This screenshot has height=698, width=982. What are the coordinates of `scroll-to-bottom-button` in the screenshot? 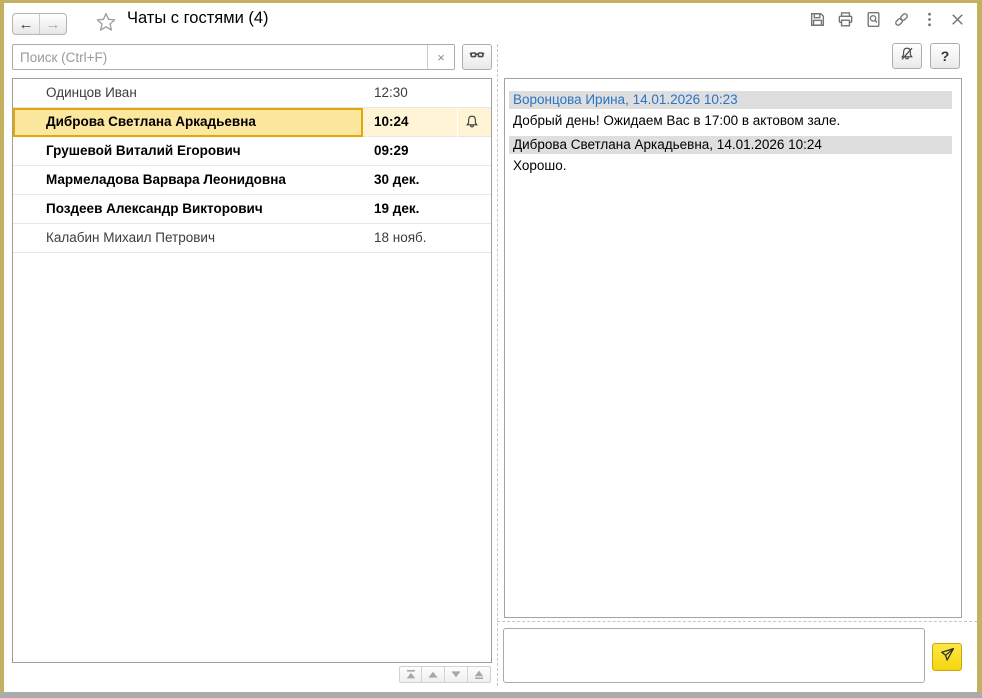 It's located at (479, 674).